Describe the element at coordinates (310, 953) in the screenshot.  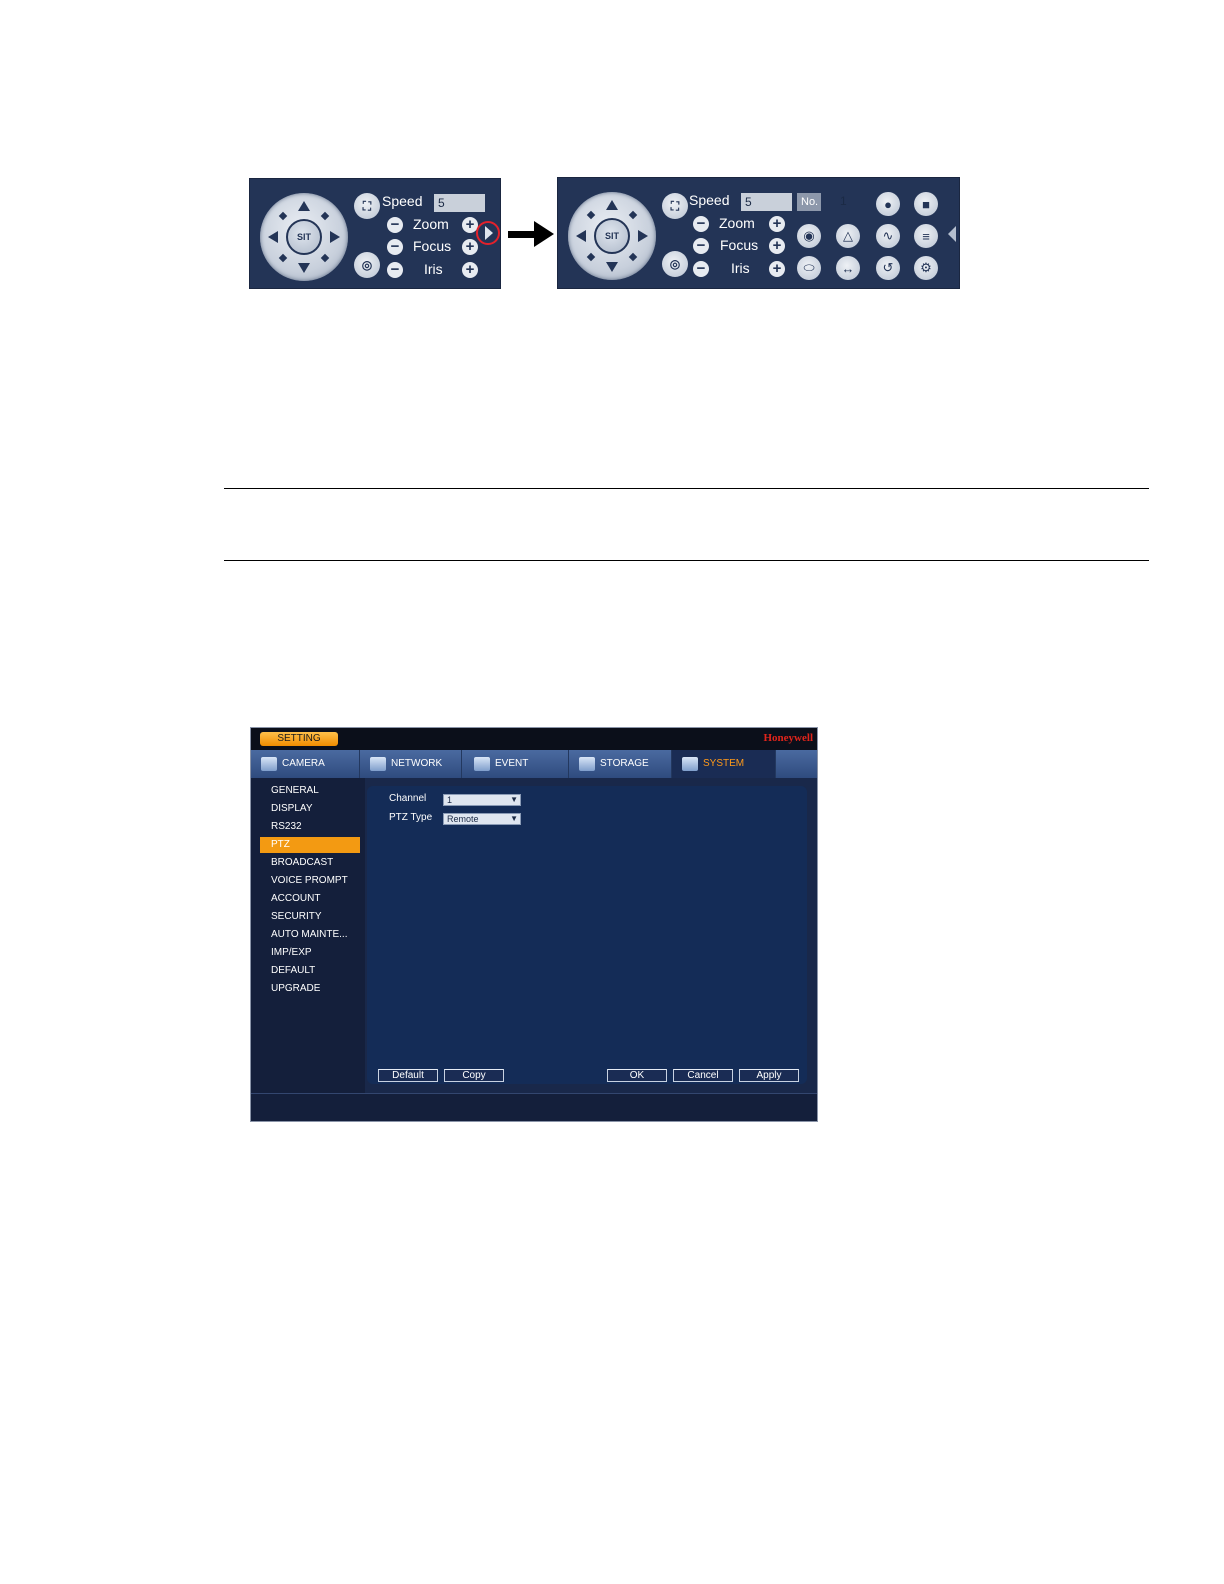
I see `sidebar-item-imp-exp: IMP/EXP` at that location.